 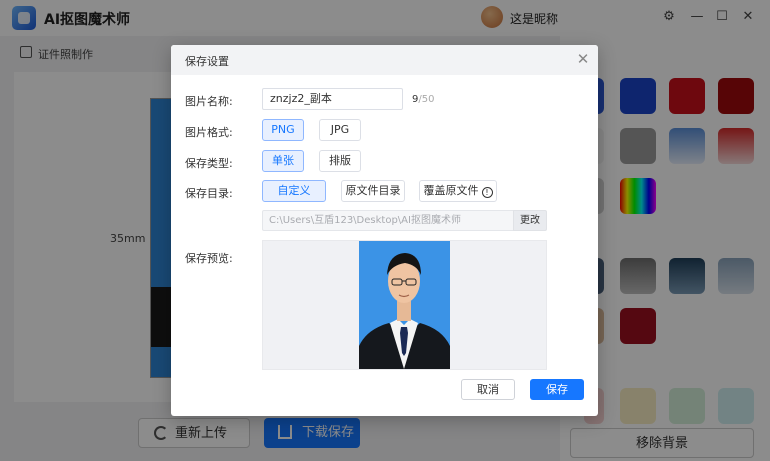 What do you see at coordinates (388, 220) in the screenshot?
I see `save-path-field: C:\Users\互盾123\Desktop\AI抠图魔术师` at bounding box center [388, 220].